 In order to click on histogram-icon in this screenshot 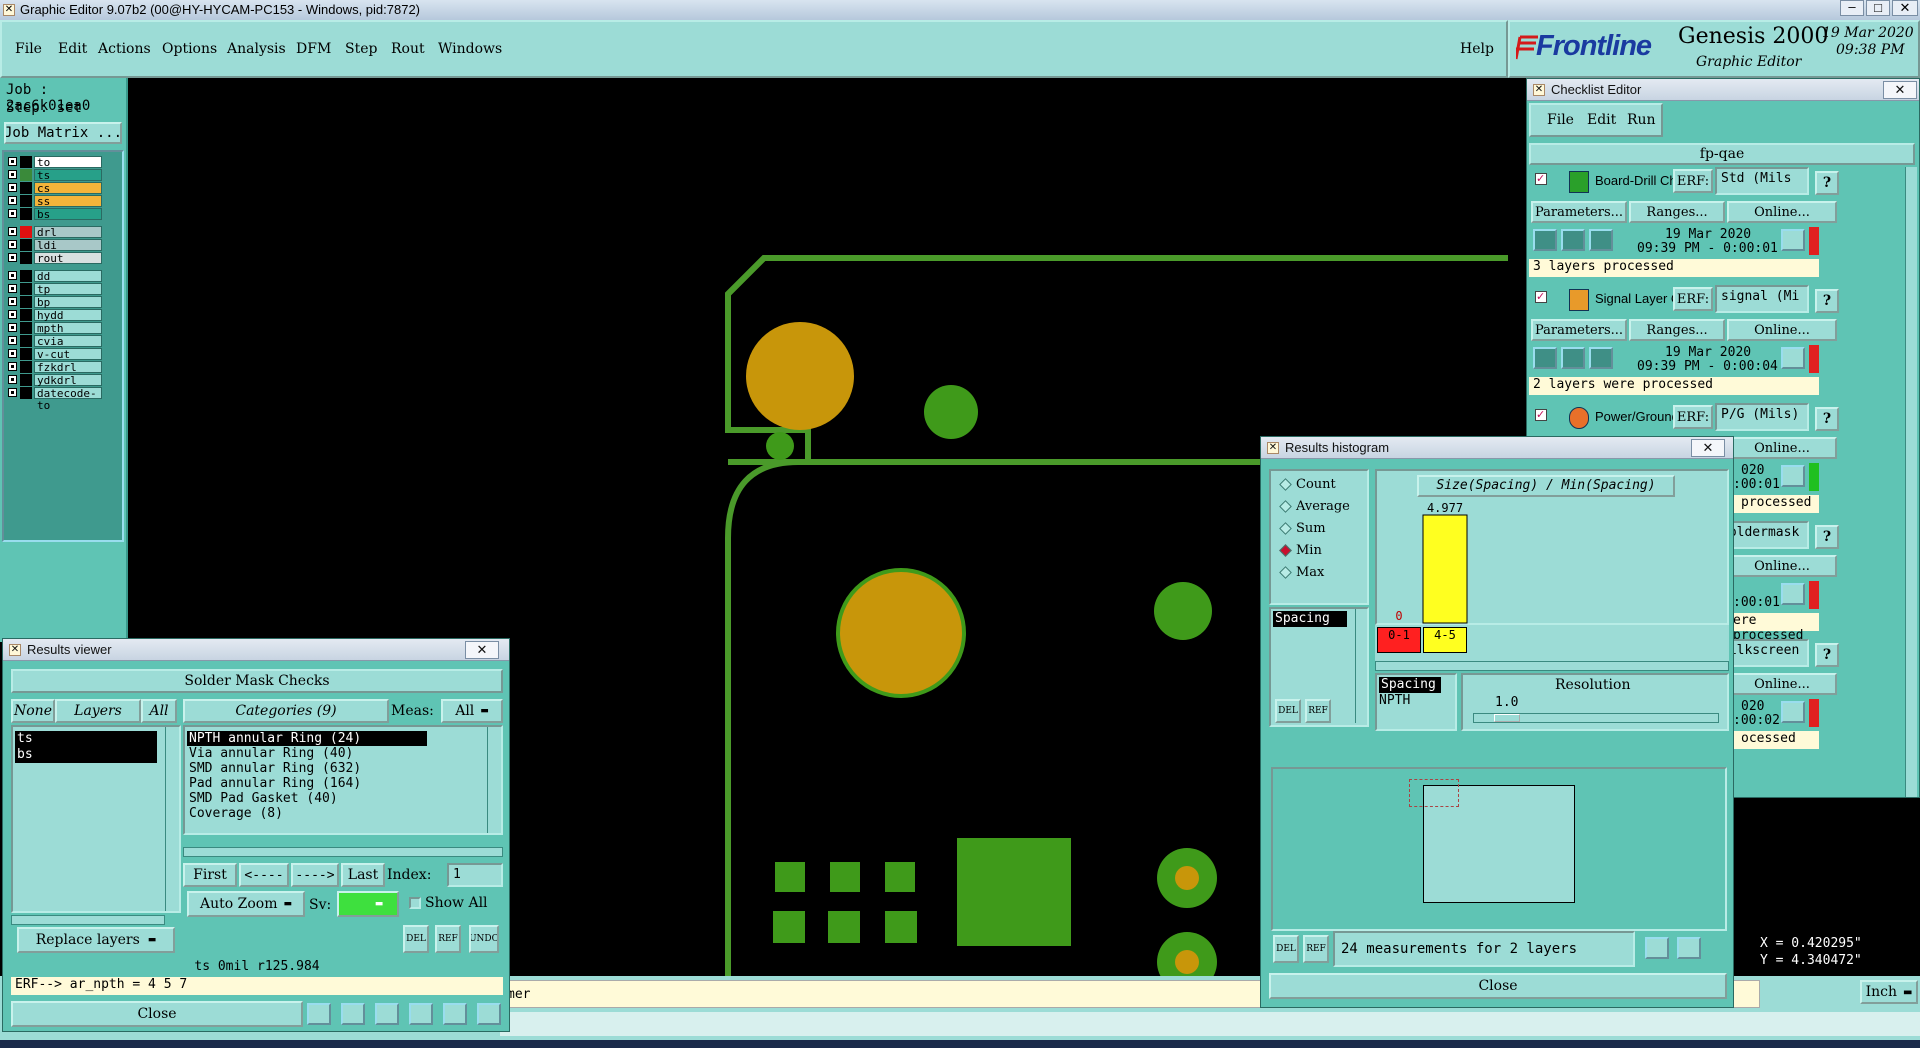, I will do `click(489, 1014)`.